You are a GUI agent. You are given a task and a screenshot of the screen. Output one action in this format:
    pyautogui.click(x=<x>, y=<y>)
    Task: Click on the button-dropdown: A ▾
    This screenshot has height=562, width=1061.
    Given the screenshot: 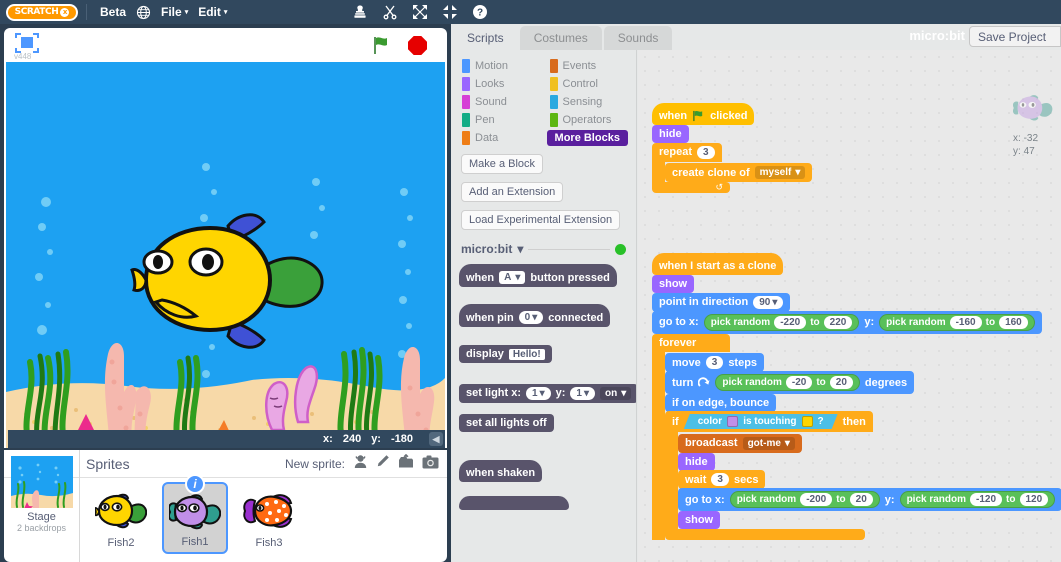 What is the action you would take?
    pyautogui.click(x=512, y=277)
    